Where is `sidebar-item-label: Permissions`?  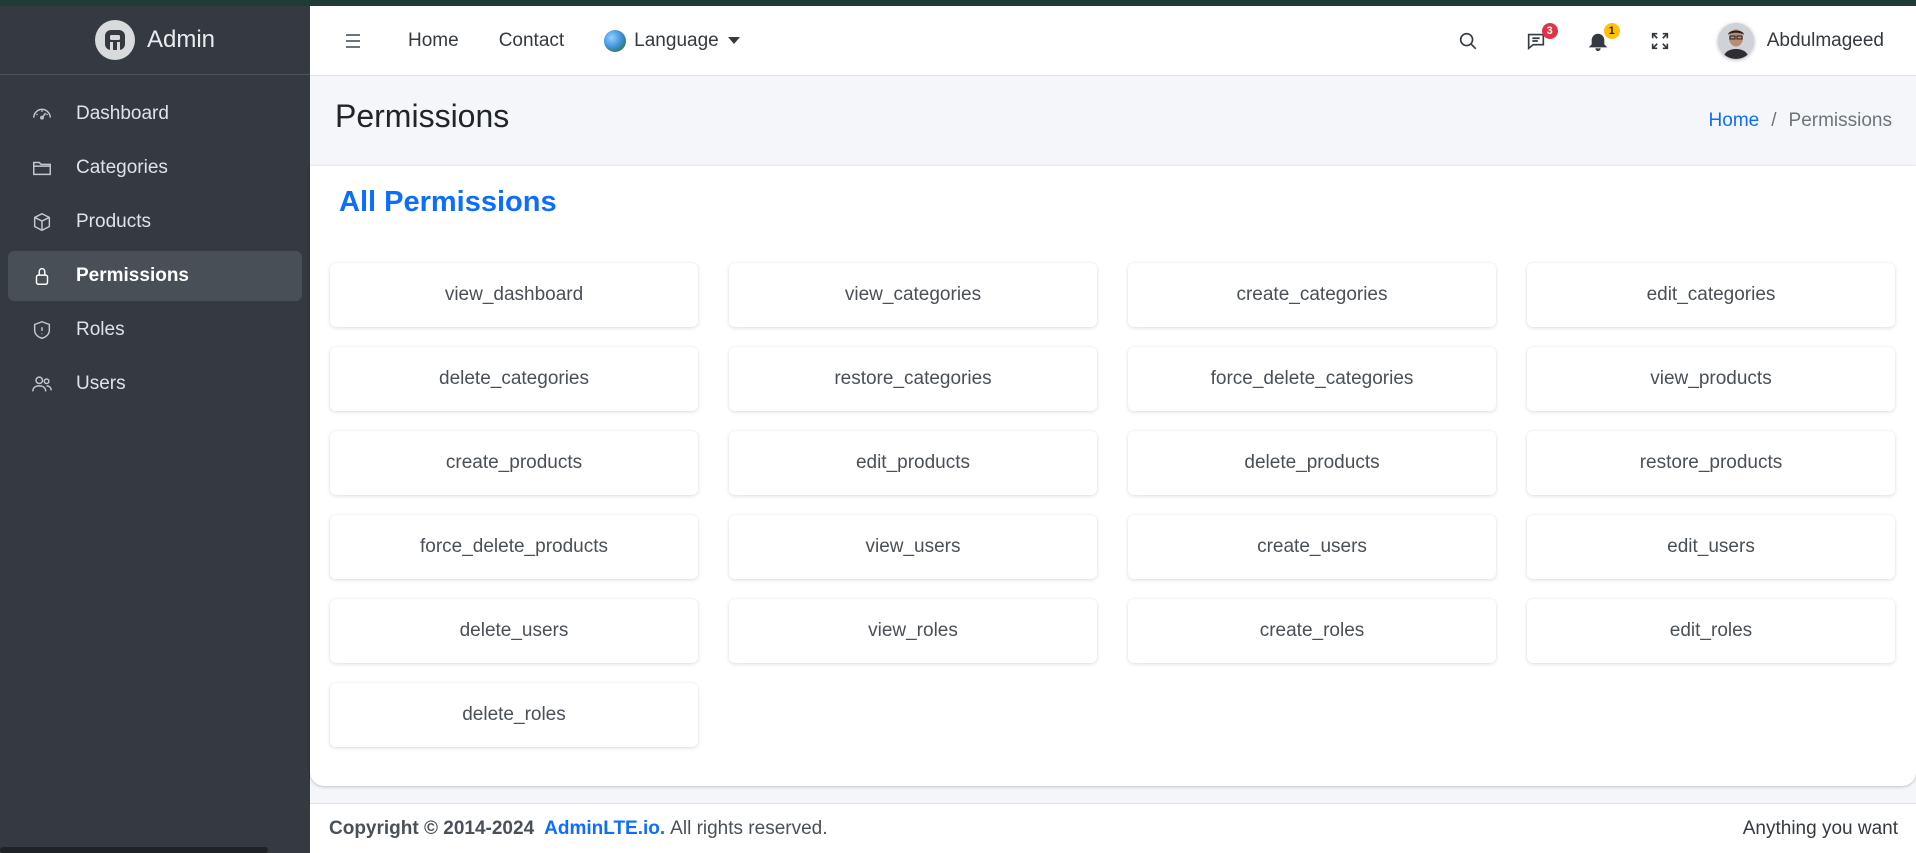
sidebar-item-label: Permissions is located at coordinates (132, 275).